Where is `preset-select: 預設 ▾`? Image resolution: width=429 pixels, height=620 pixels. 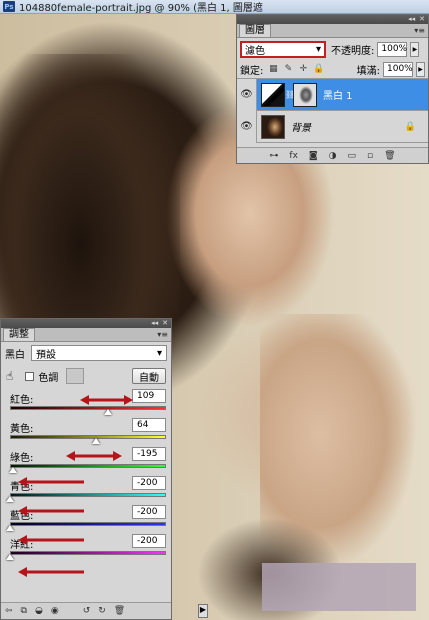
preset-select: 預設 ▾ is located at coordinates (99, 353).